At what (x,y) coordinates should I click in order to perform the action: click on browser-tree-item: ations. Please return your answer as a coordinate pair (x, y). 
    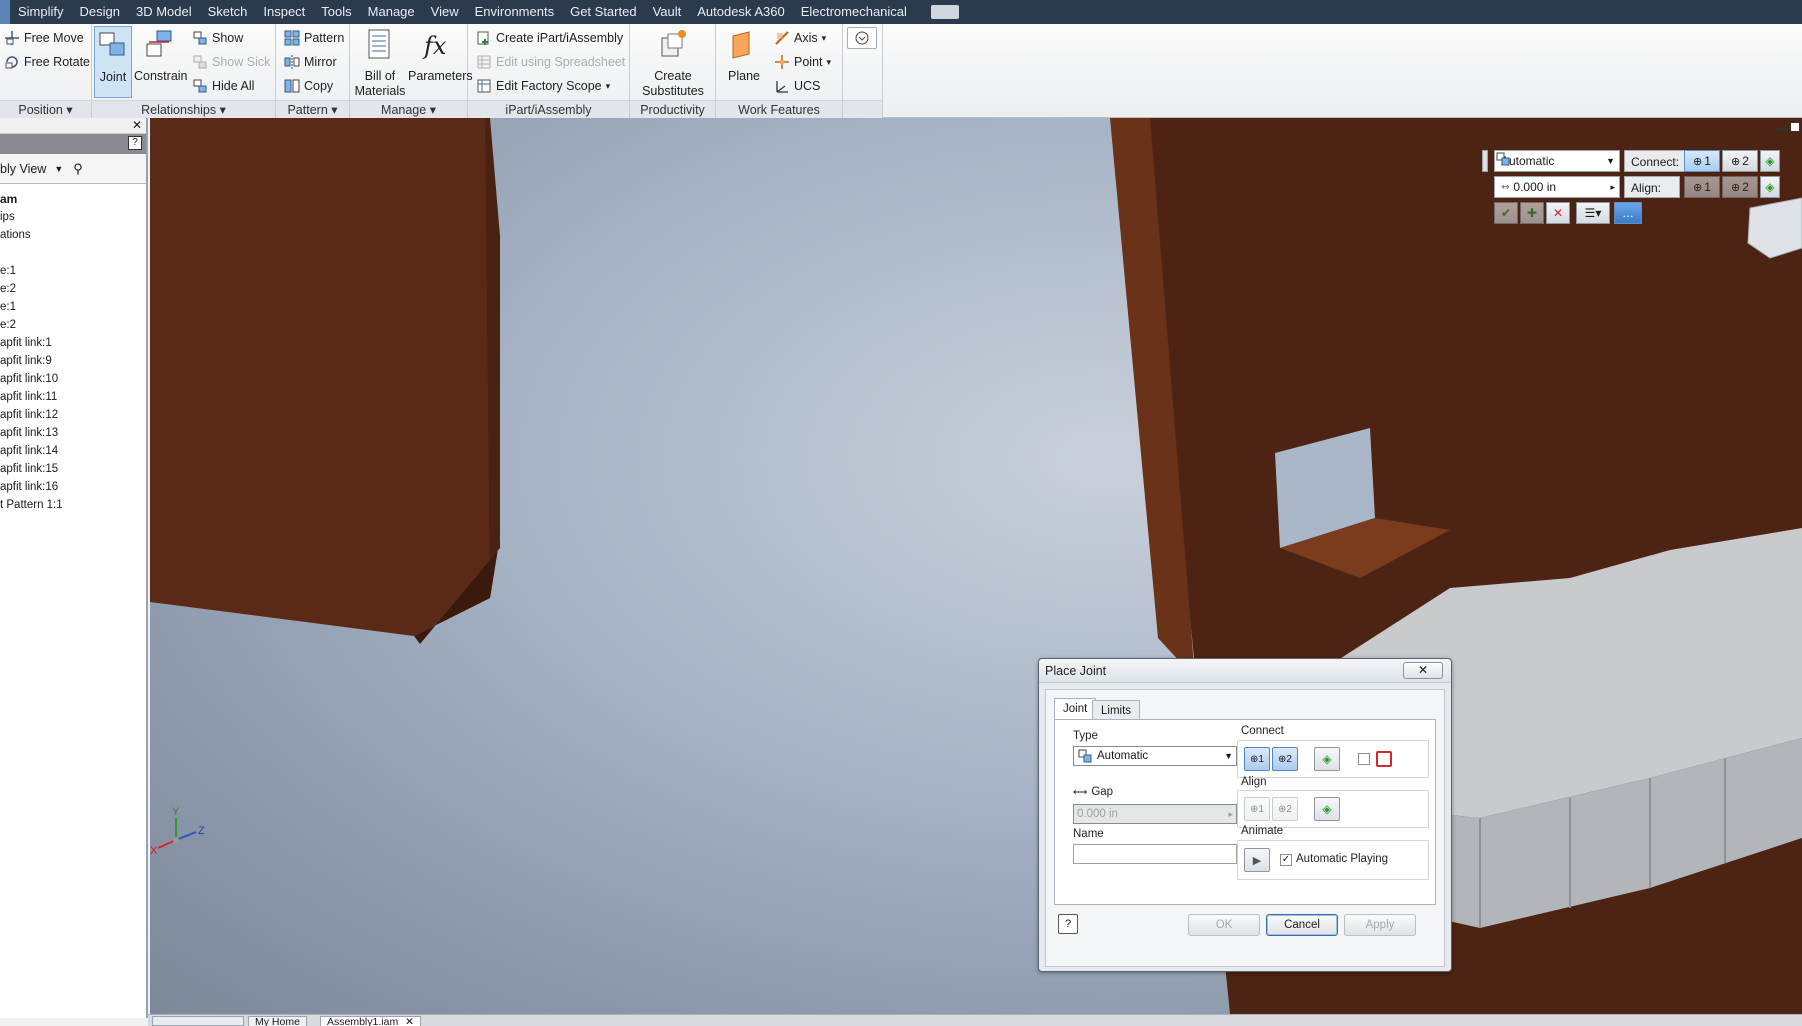
    Looking at the image, I should click on (73, 235).